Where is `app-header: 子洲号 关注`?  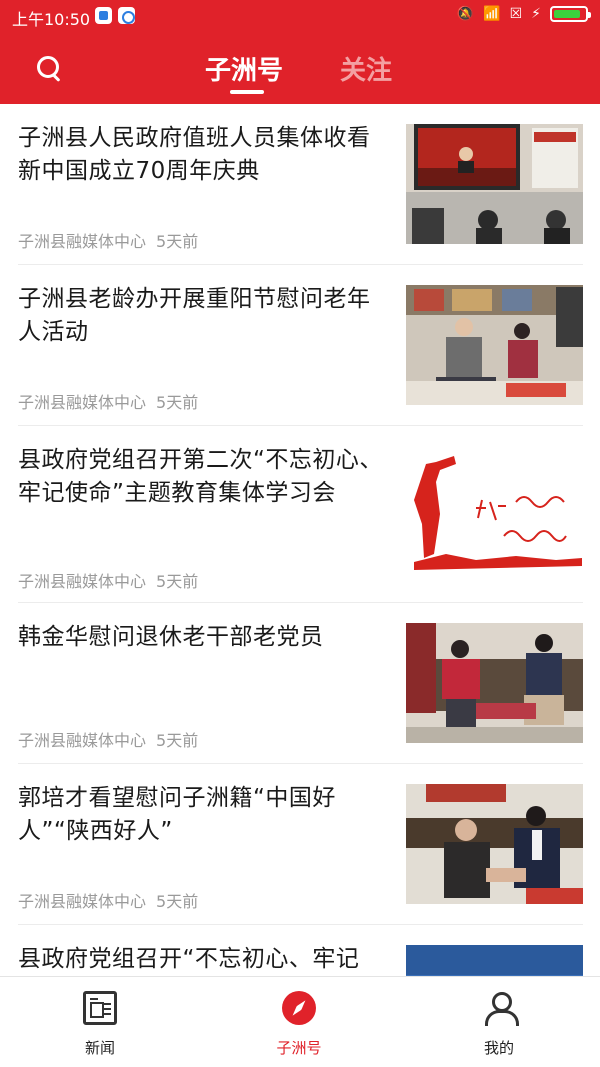 app-header: 子洲号 关注 is located at coordinates (300, 68).